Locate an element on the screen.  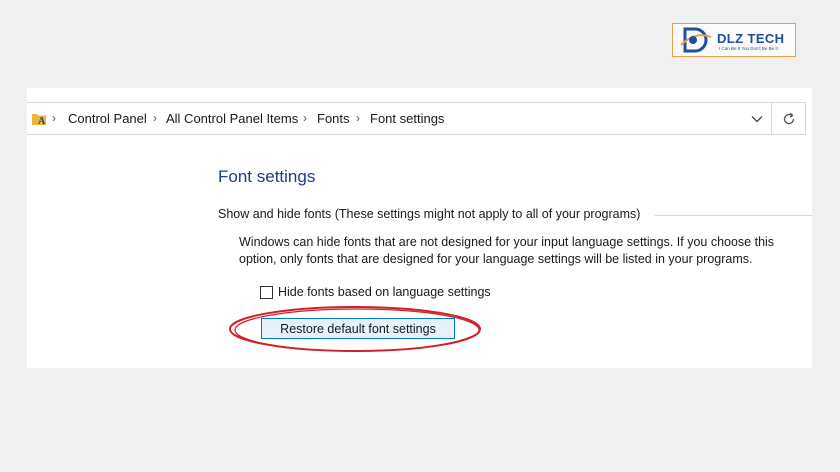
section-divider is located at coordinates (733, 215).